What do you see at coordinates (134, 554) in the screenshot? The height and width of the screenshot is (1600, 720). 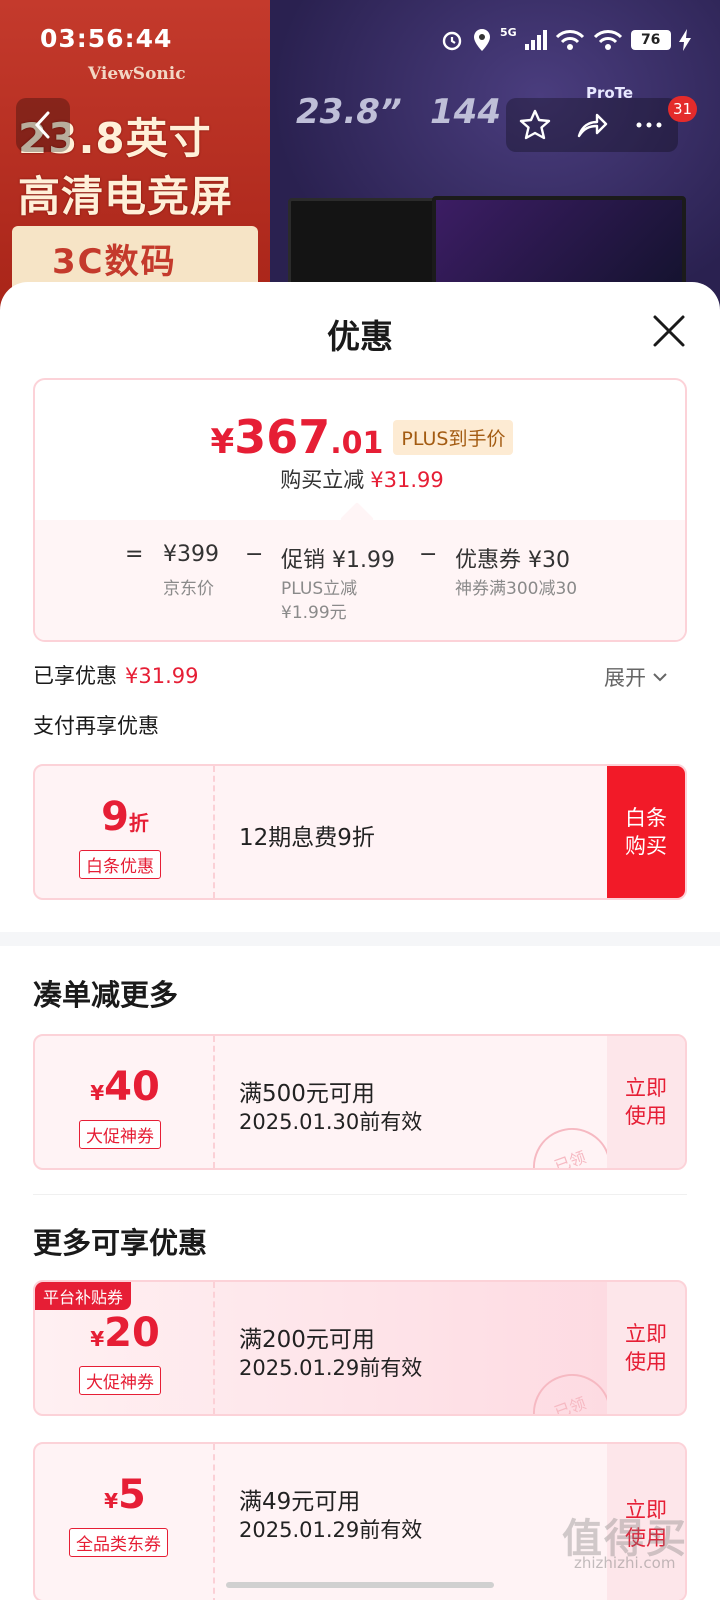 I see `formula-equals: =` at bounding box center [134, 554].